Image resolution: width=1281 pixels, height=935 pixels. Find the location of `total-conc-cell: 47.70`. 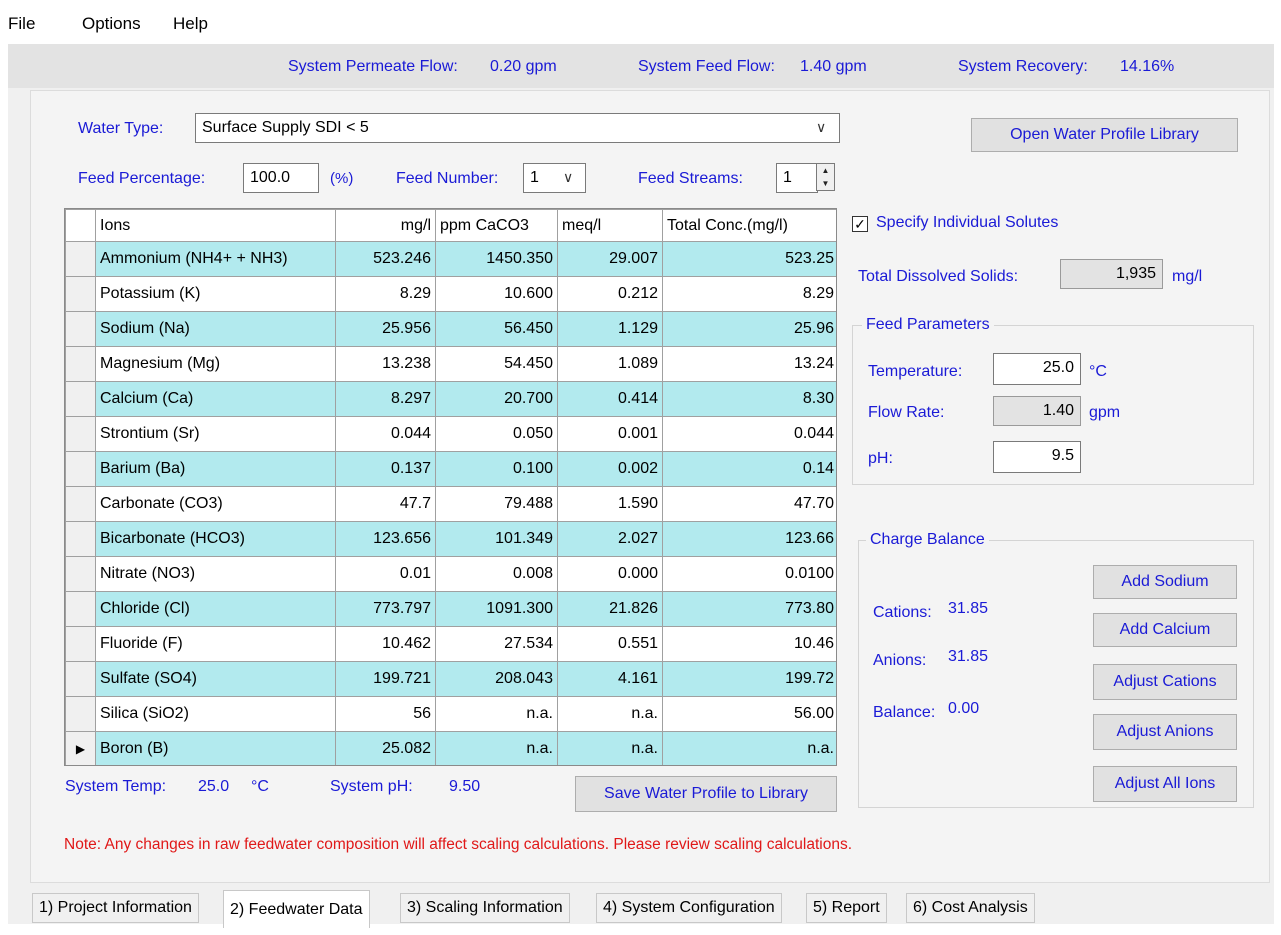

total-conc-cell: 47.70 is located at coordinates (749, 504).